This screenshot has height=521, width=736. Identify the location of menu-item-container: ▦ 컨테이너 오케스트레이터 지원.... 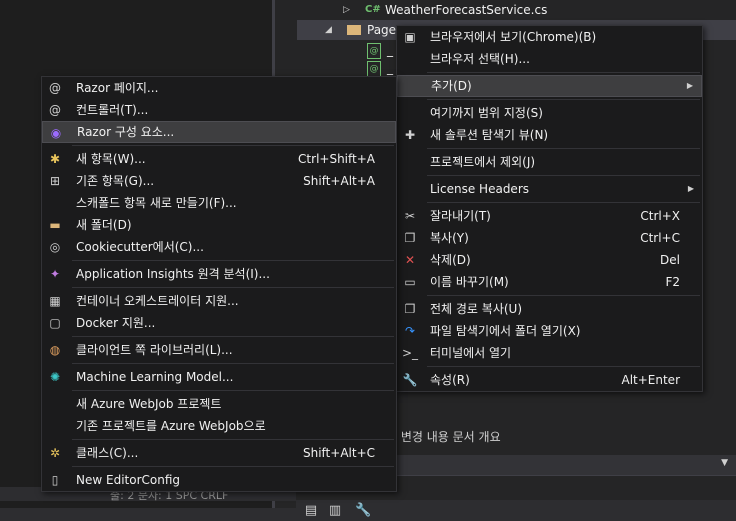
(219, 301).